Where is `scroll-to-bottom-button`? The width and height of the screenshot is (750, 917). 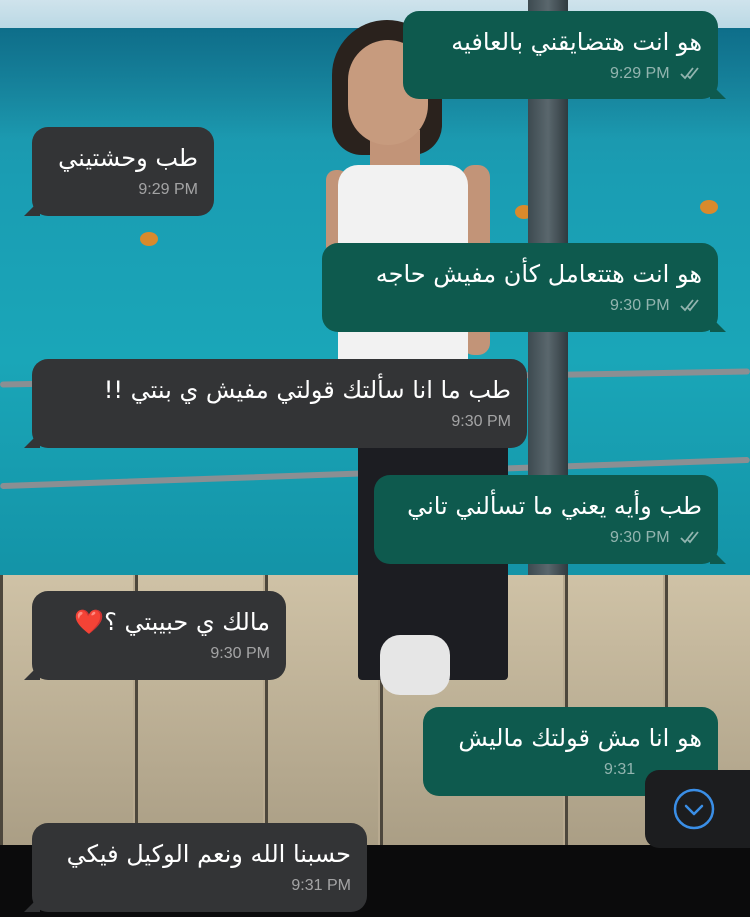 scroll-to-bottom-button is located at coordinates (697, 809).